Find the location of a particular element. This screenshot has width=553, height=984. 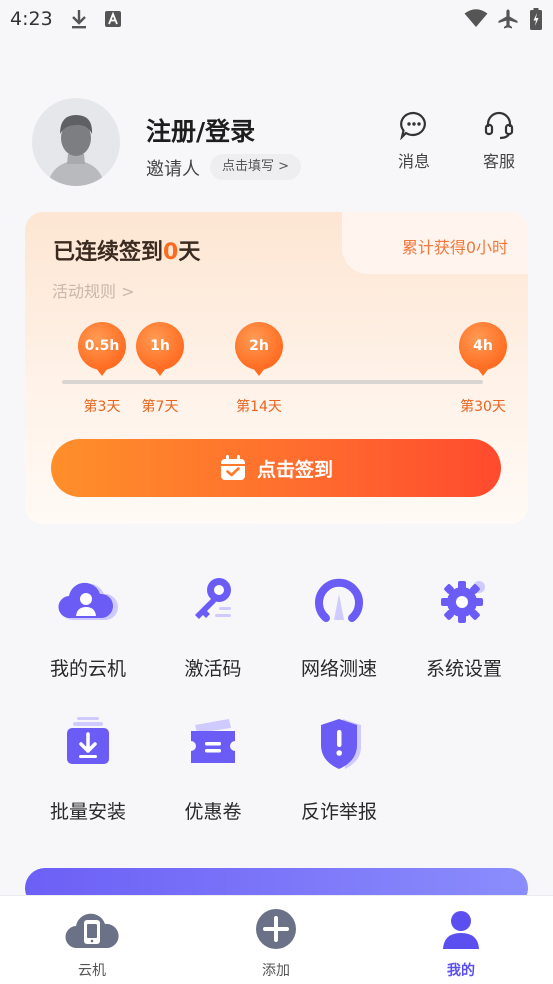

milestone-day: 第30天 is located at coordinates (483, 407).